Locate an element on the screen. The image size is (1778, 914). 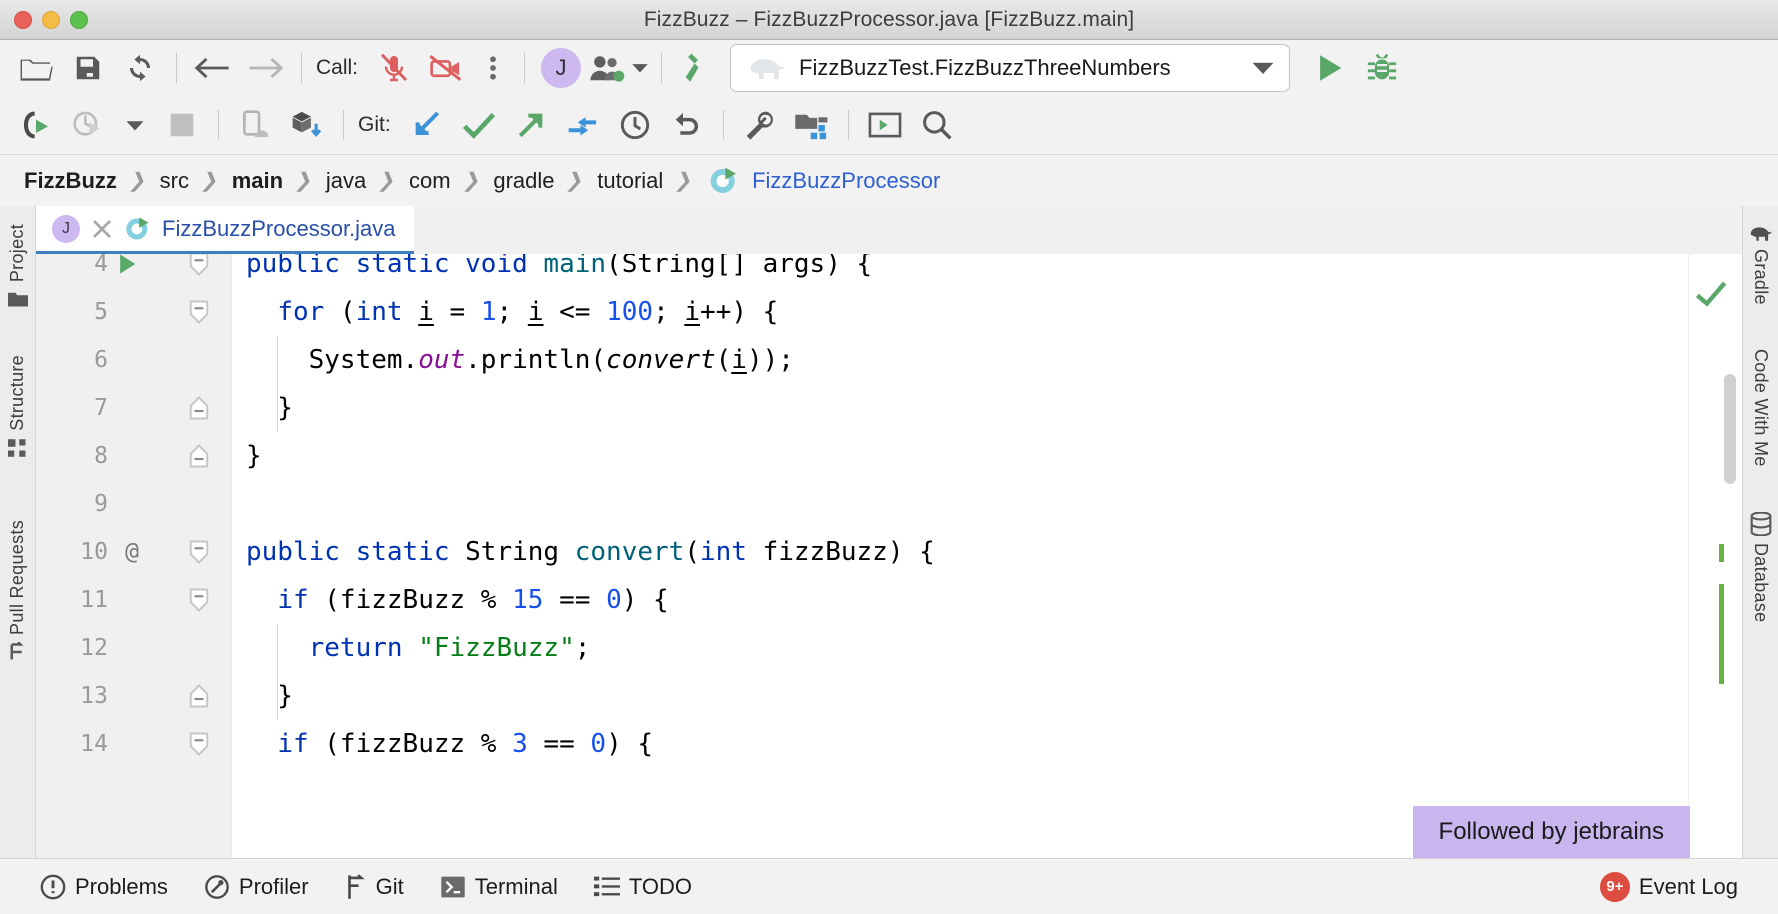
gutter-row: 10 @ is located at coordinates (133, 552).